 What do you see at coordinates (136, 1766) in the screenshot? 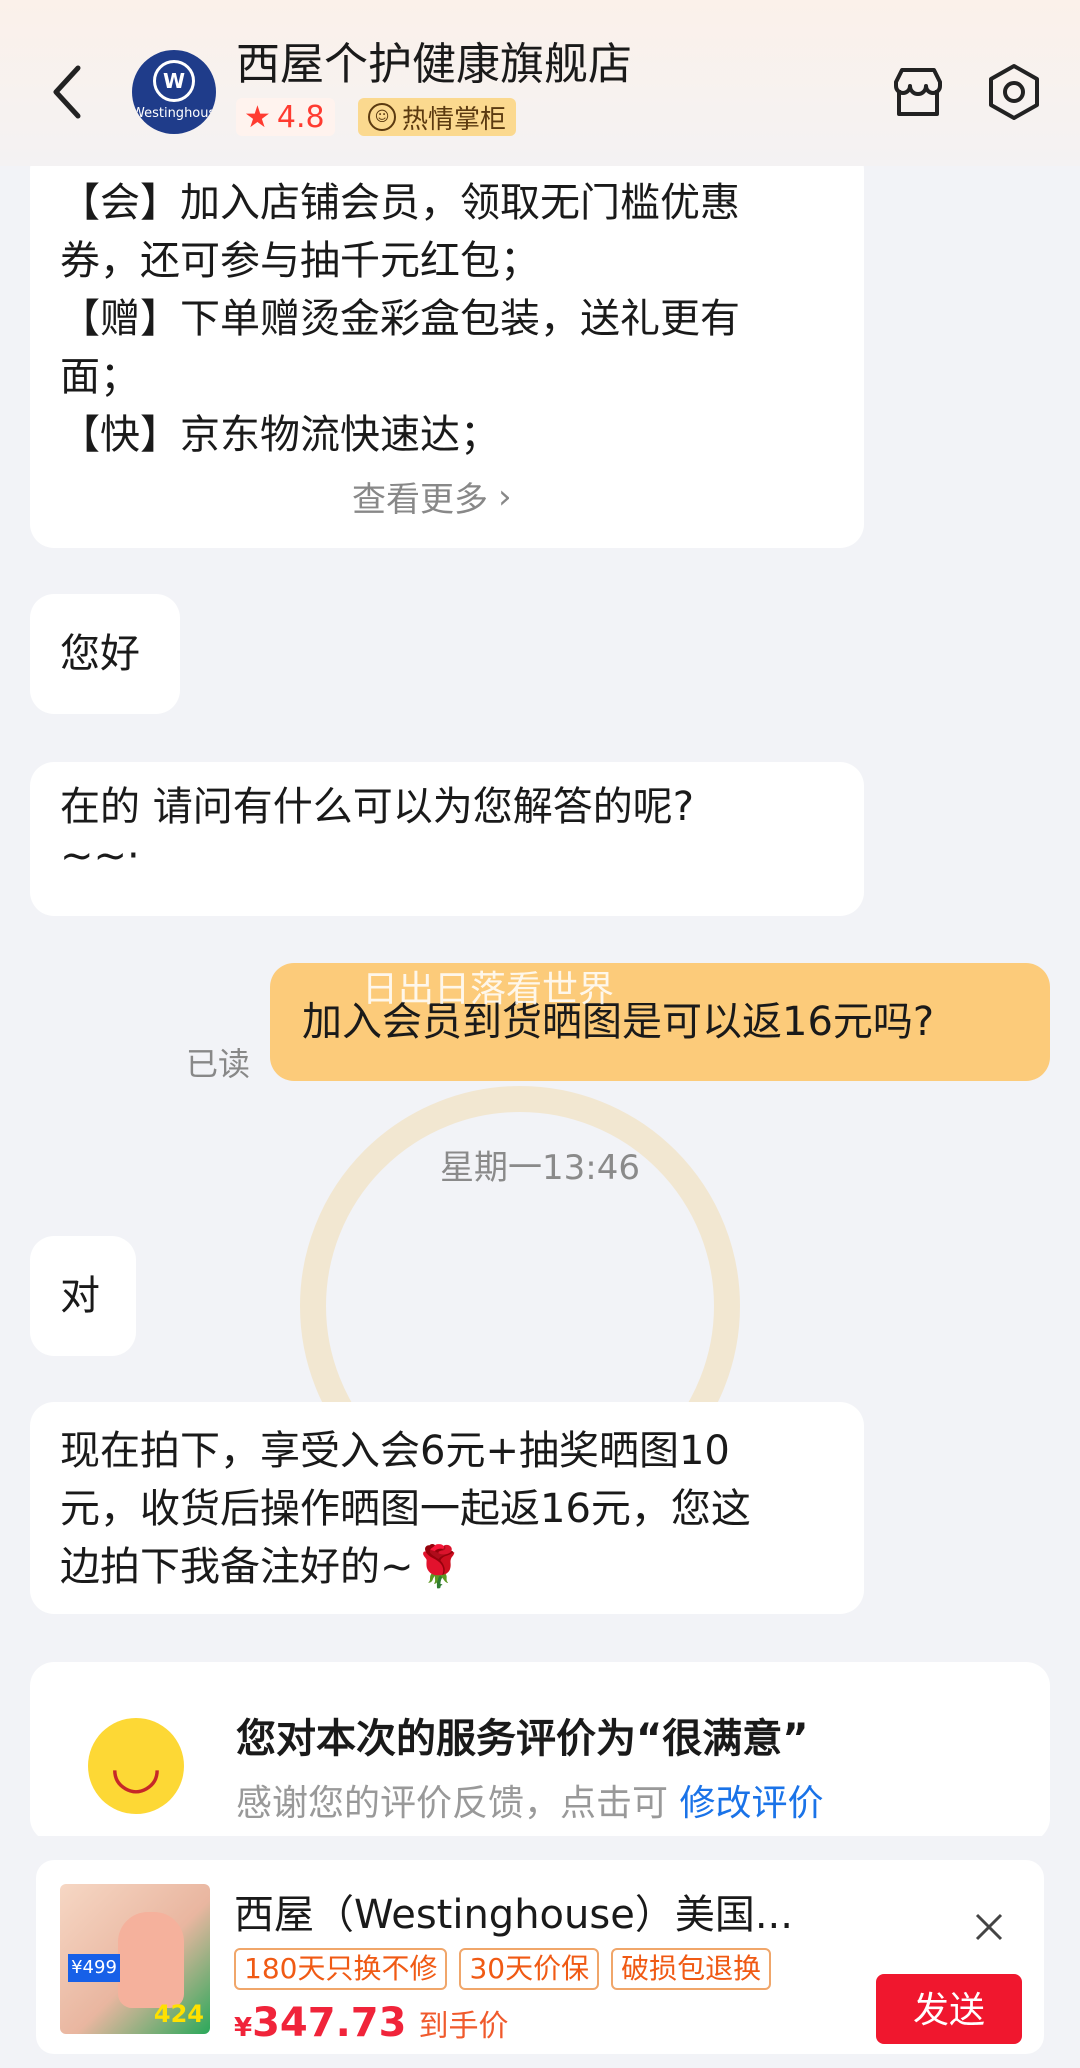
I see `smiling-face-icon: ◡` at bounding box center [136, 1766].